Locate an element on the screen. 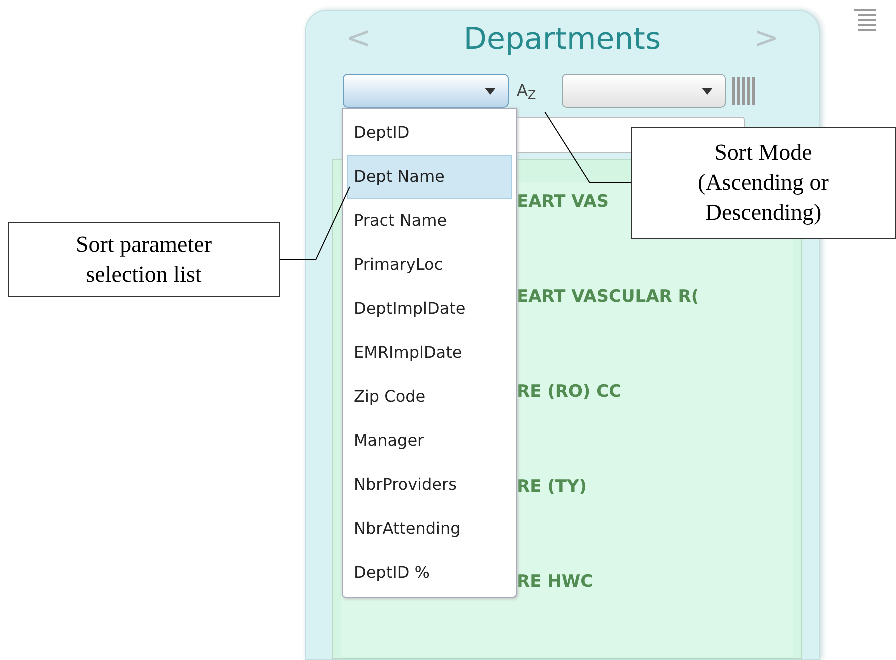 Image resolution: width=896 pixels, height=660 pixels. callout-label: Sort Mode (Ascending or Descending) is located at coordinates (763, 183).